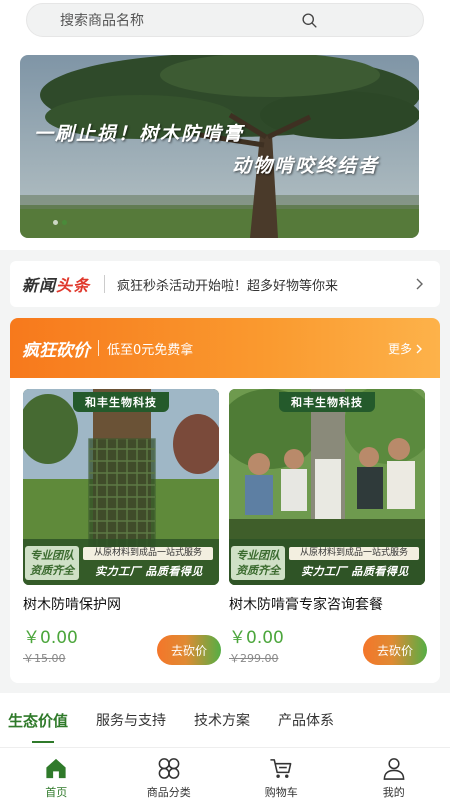  I want to click on tab-product-system: 产品体系, so click(306, 720).